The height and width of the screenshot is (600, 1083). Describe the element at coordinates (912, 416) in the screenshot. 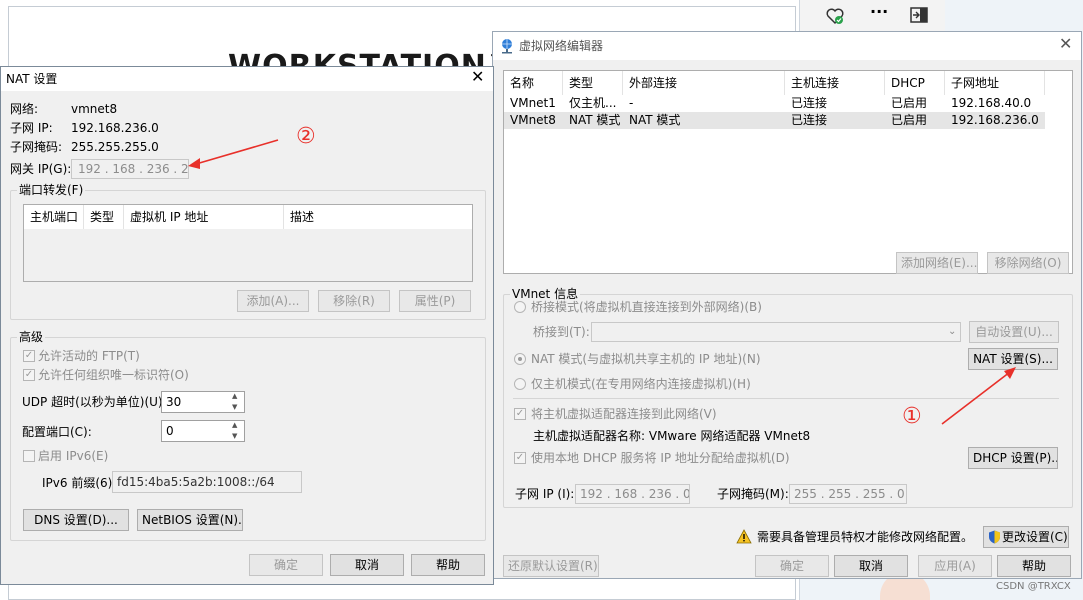

I see `annotation-label-one: ①` at that location.